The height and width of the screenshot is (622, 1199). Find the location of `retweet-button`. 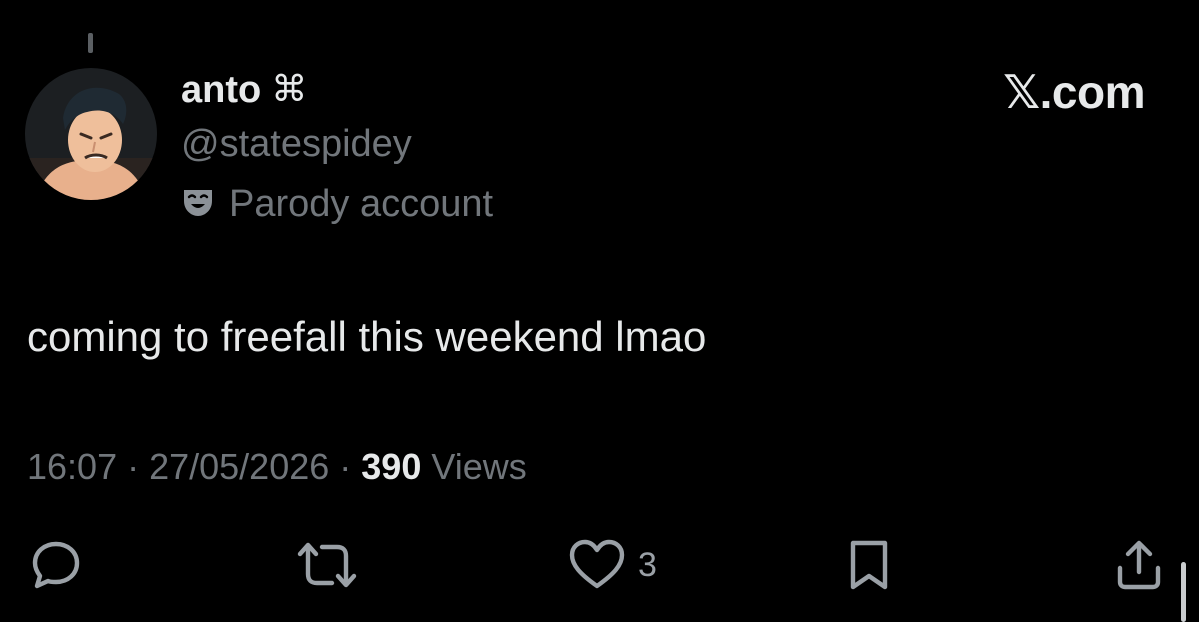

retweet-button is located at coordinates (327, 565).